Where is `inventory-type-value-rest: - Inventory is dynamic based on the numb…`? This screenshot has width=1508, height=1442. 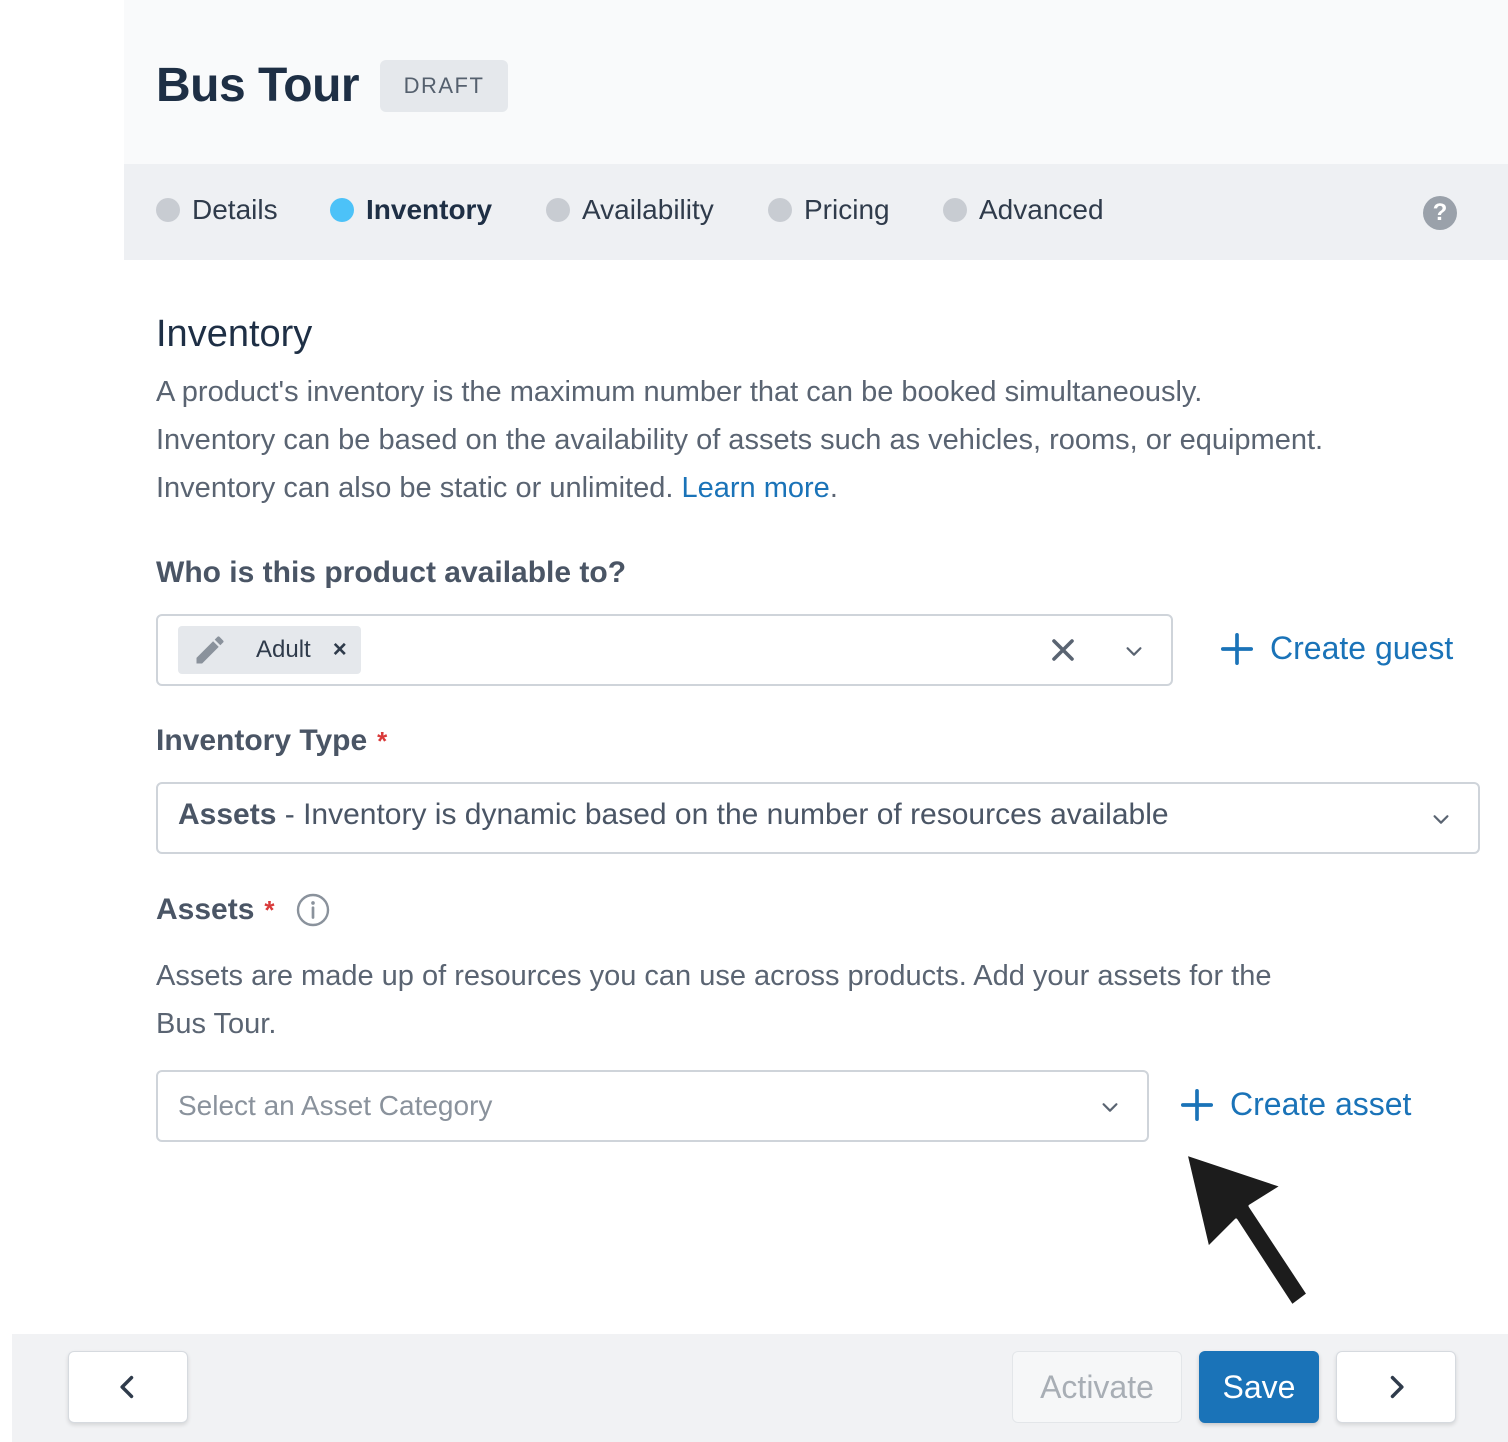
inventory-type-value-rest: - Inventory is dynamic based on the numb… is located at coordinates (722, 814).